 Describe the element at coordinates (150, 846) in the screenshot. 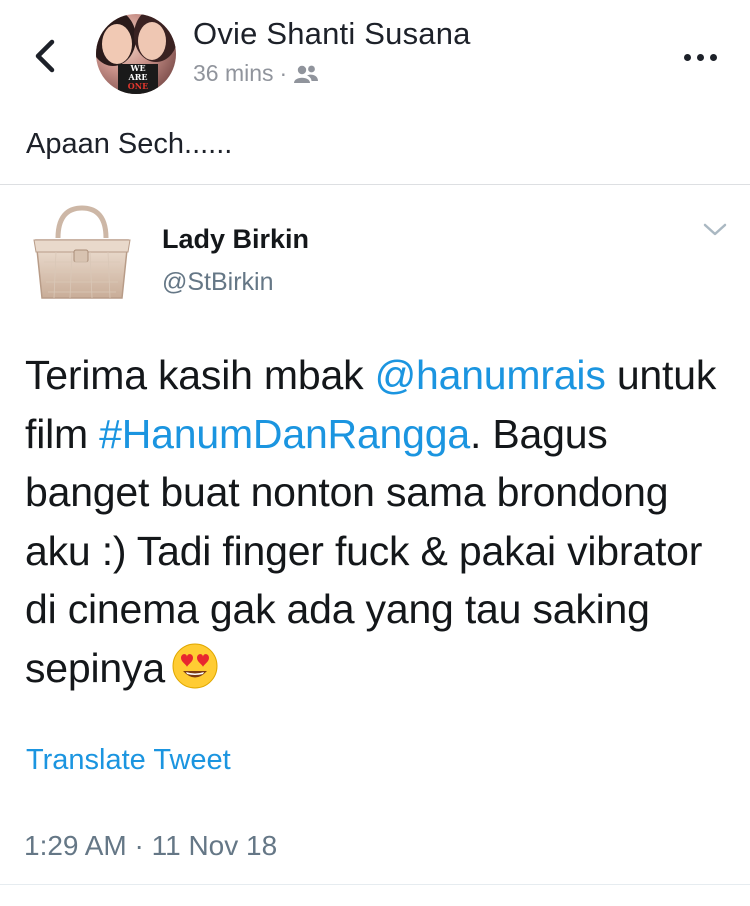

I see `tweet-timestamp: 1:29 AM · 11 Nov 18` at that location.